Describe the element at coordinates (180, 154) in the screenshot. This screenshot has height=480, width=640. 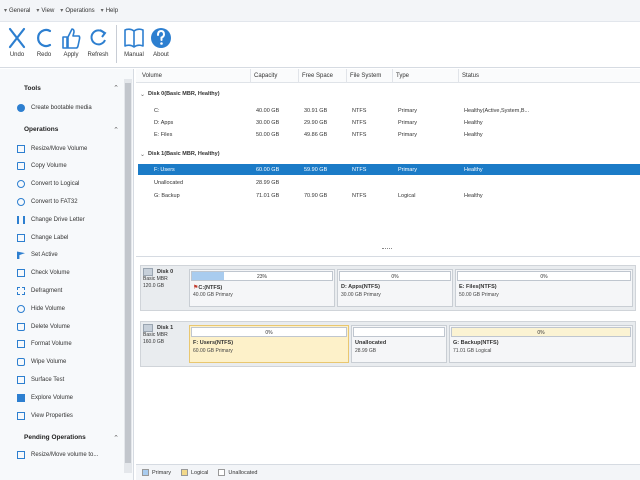
I see `disk-group-header: ⌄ Disk 1(Basic MBR, Healthy)` at that location.